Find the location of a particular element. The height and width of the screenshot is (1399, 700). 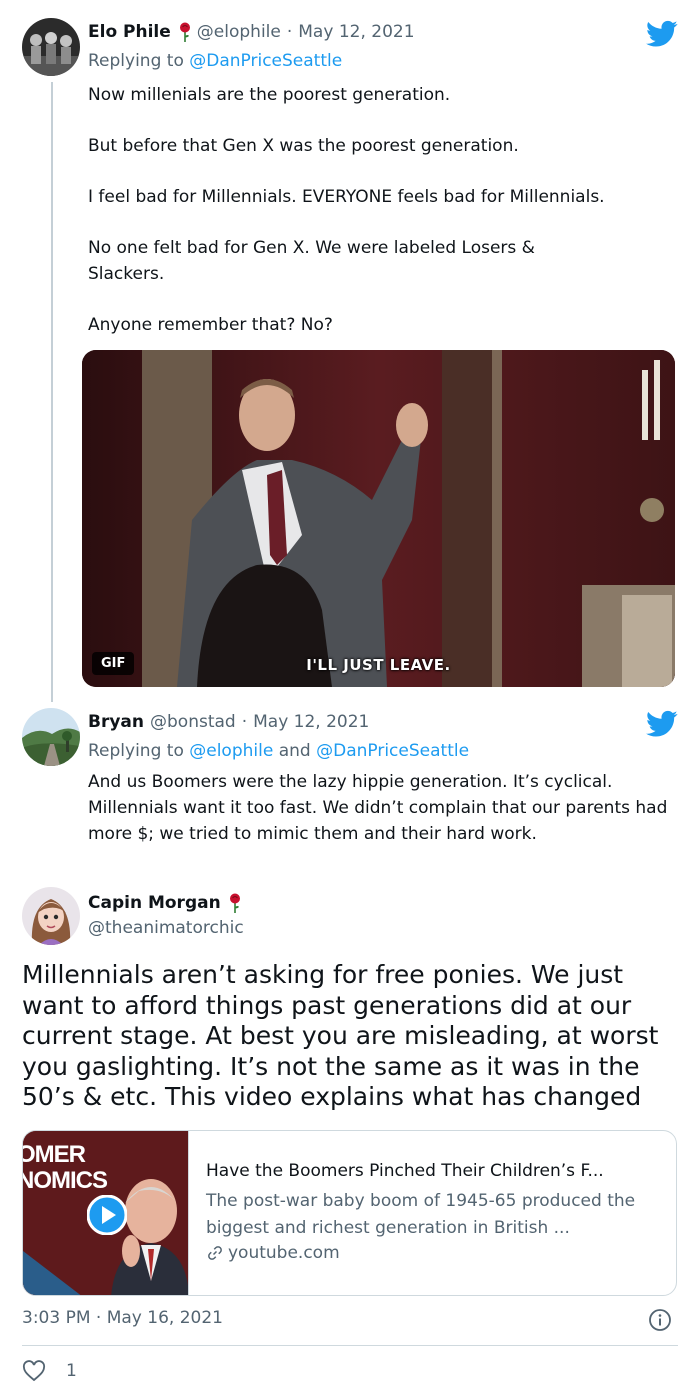

tweet2-header: Bryan @bonstad · May 12, 2021 is located at coordinates (228, 722).